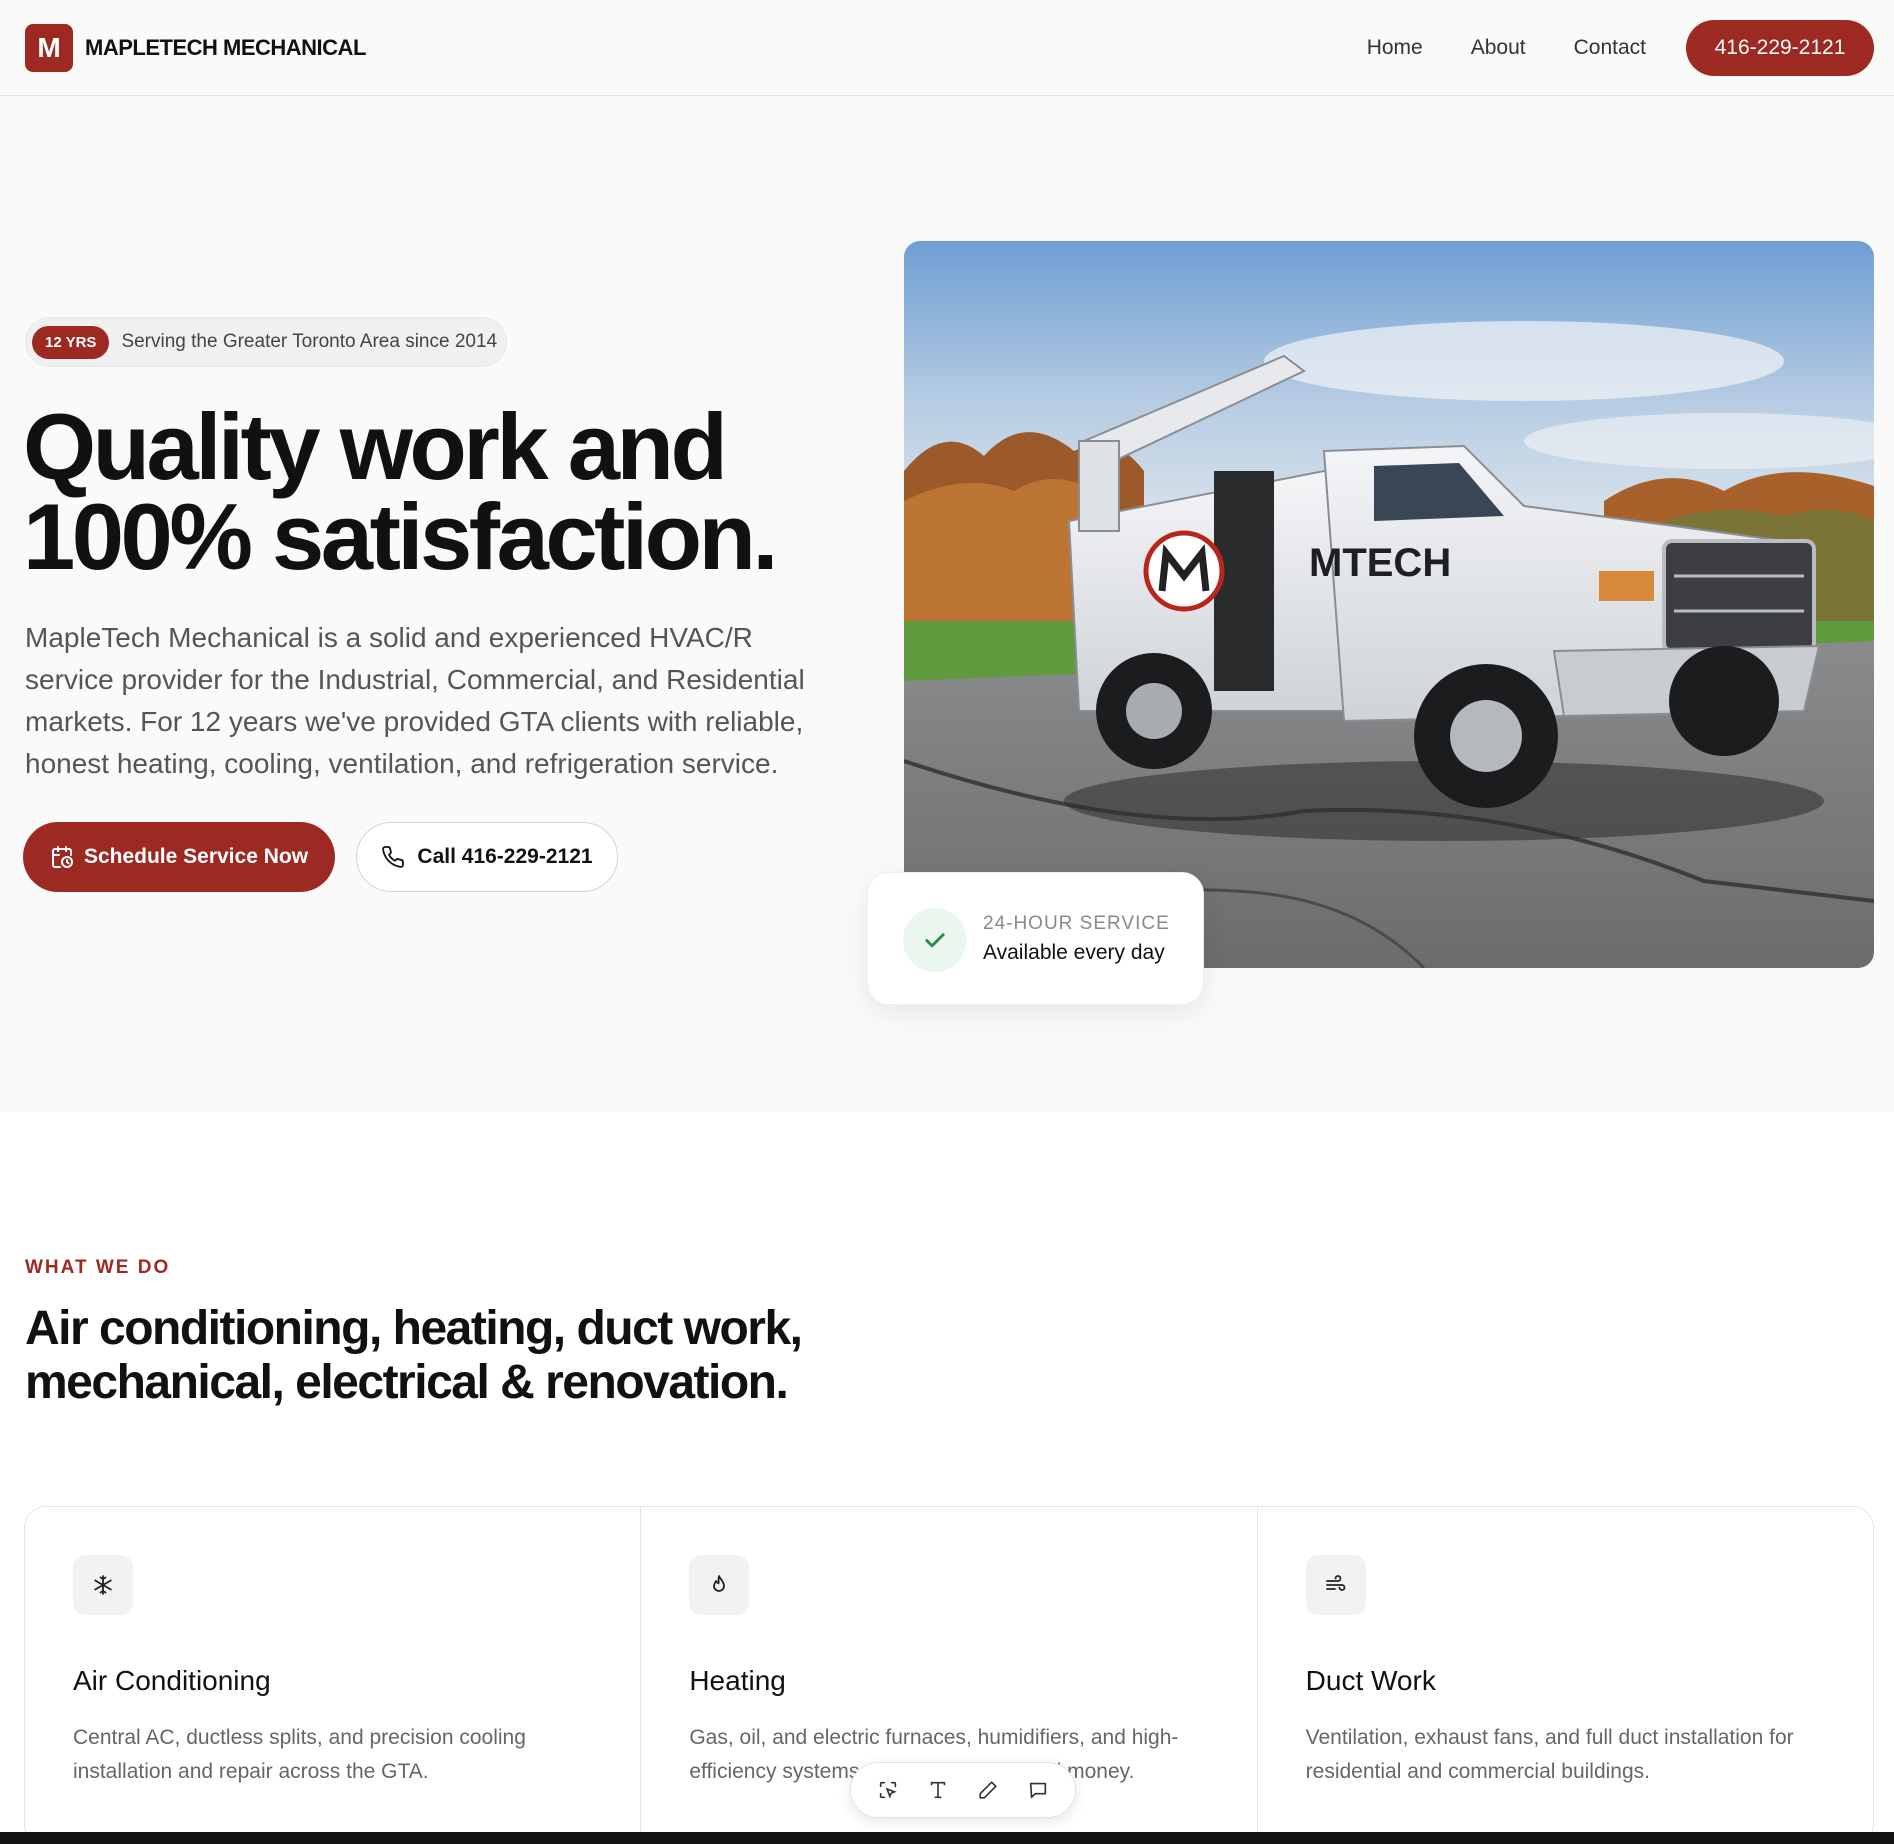  I want to click on call-button: Call 416-229-2121, so click(487, 857).